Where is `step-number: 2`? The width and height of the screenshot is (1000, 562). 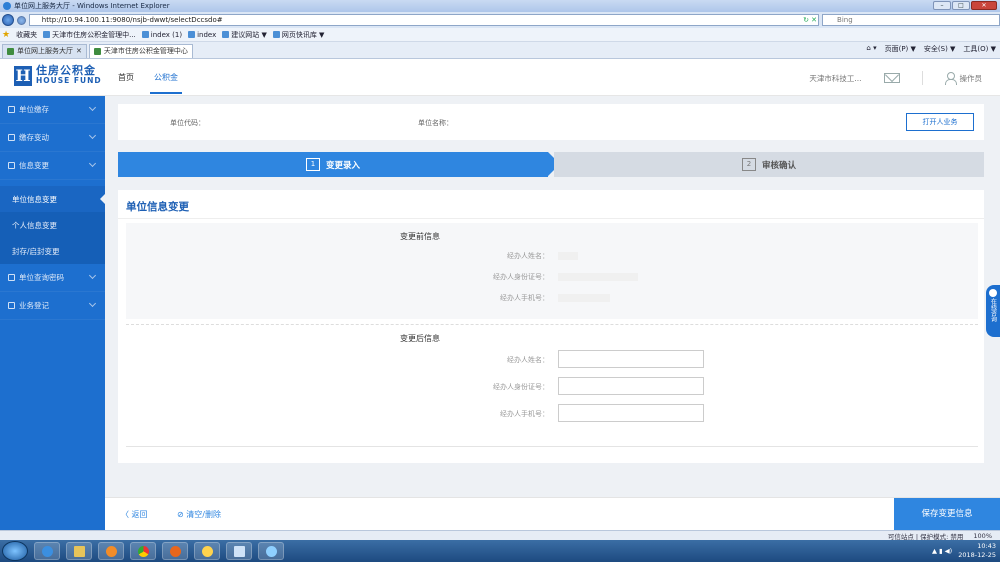 step-number: 2 is located at coordinates (748, 164).